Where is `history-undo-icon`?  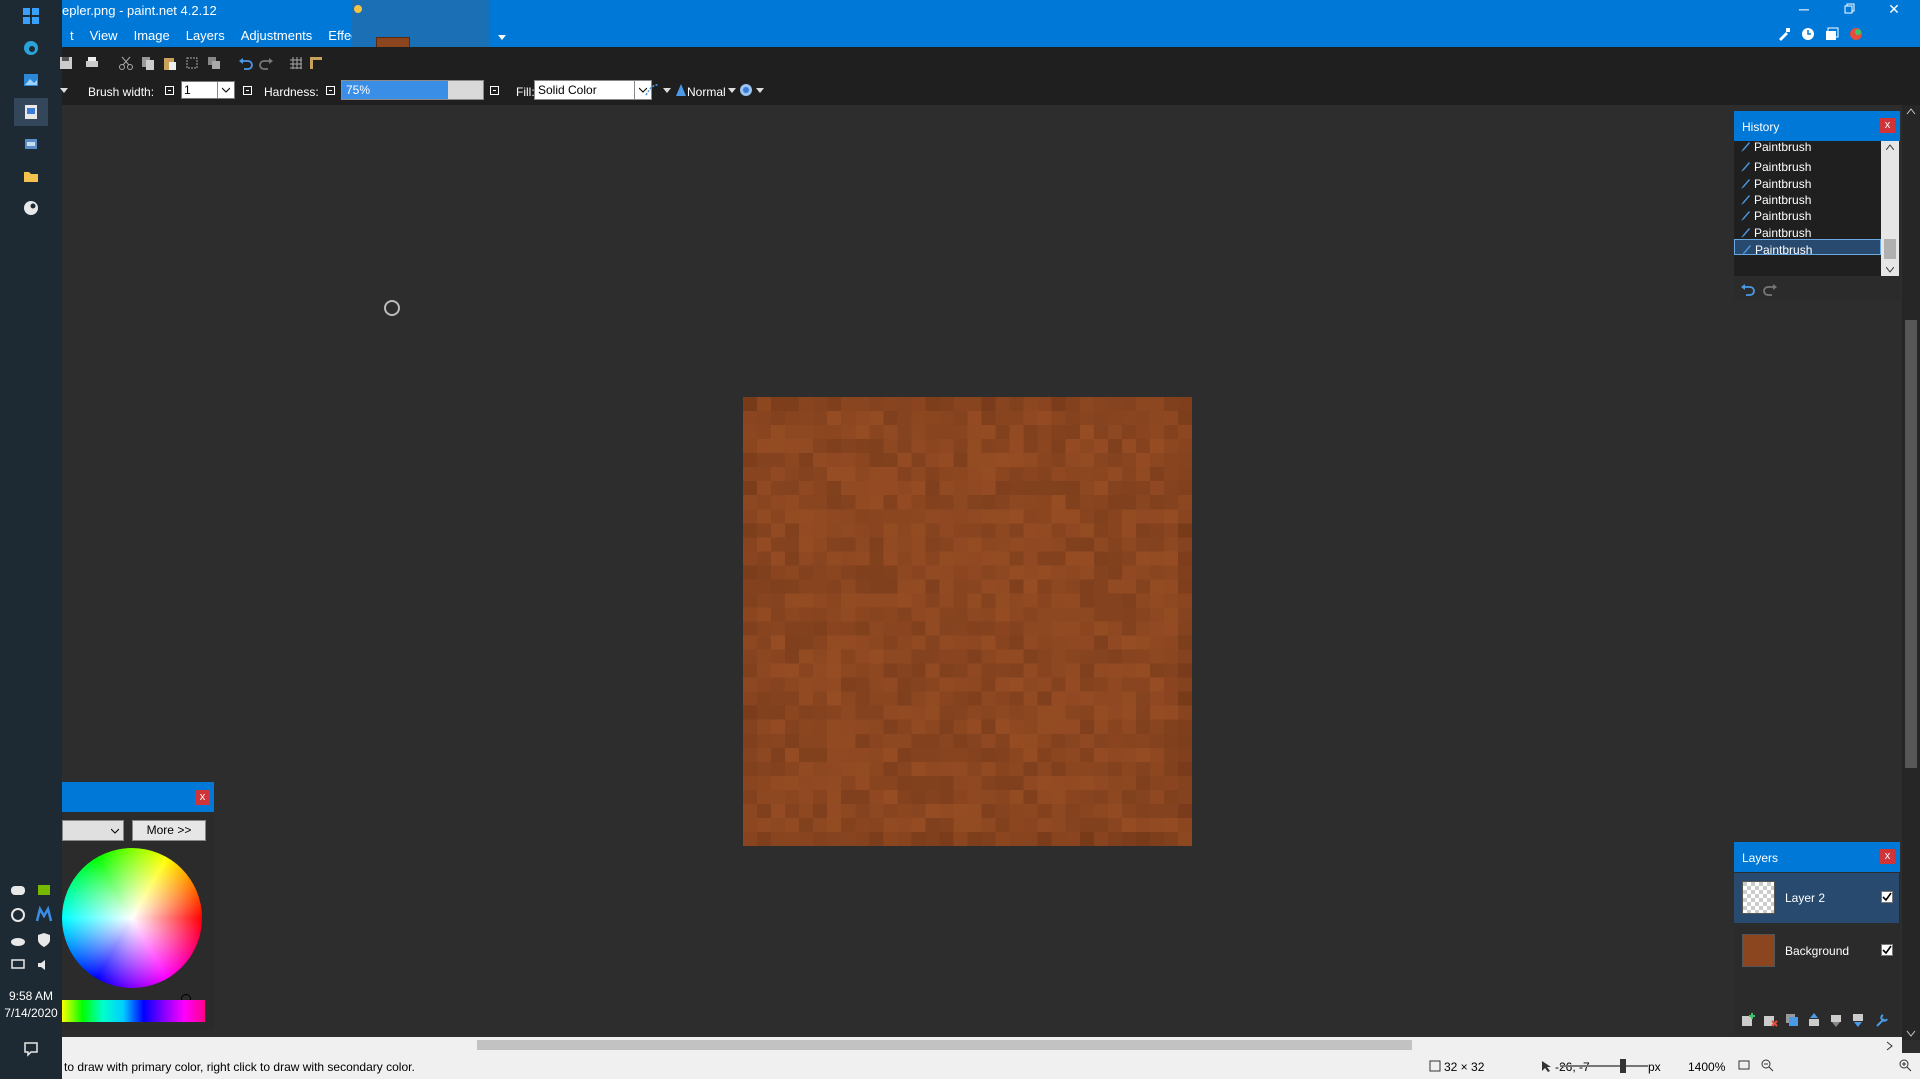 history-undo-icon is located at coordinates (1748, 289).